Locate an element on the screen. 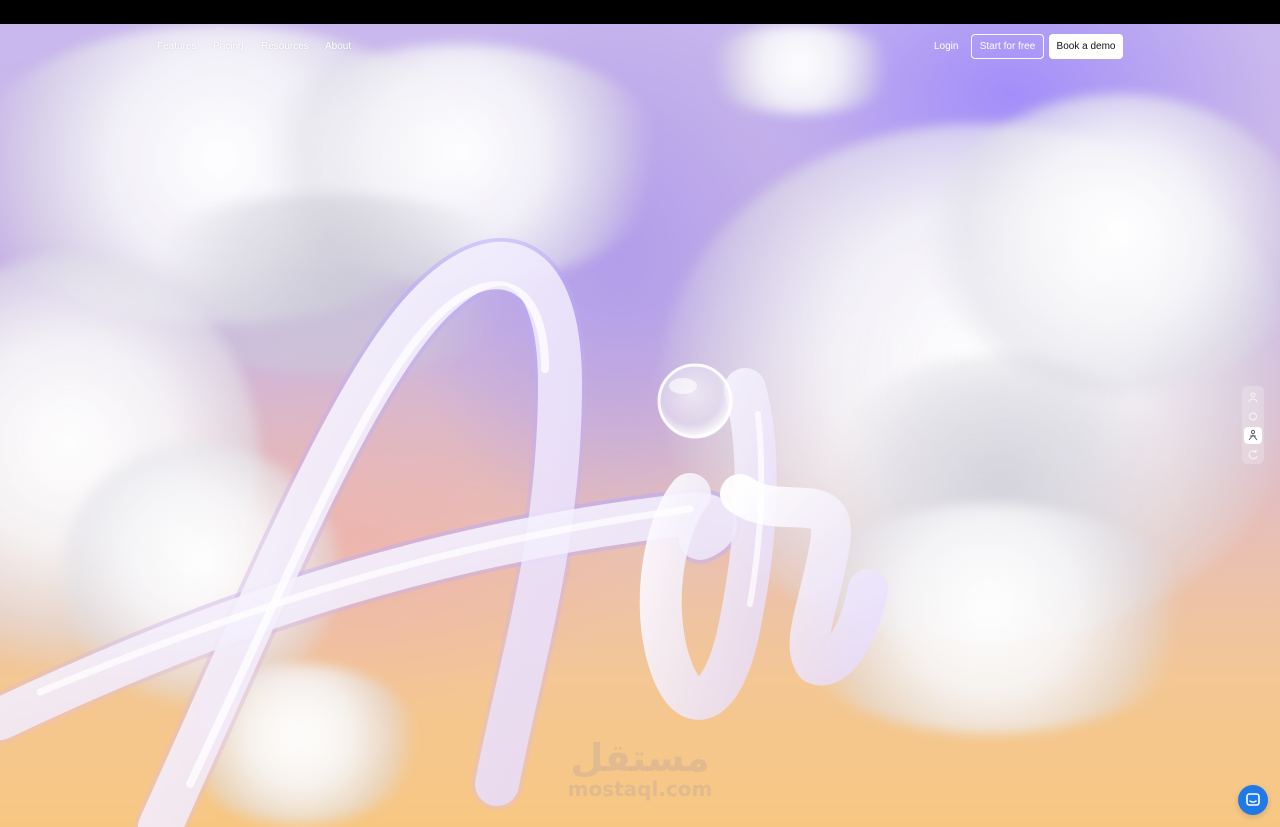 This screenshot has height=827, width=1280. chat-bubble-icon is located at coordinates (1253, 799).